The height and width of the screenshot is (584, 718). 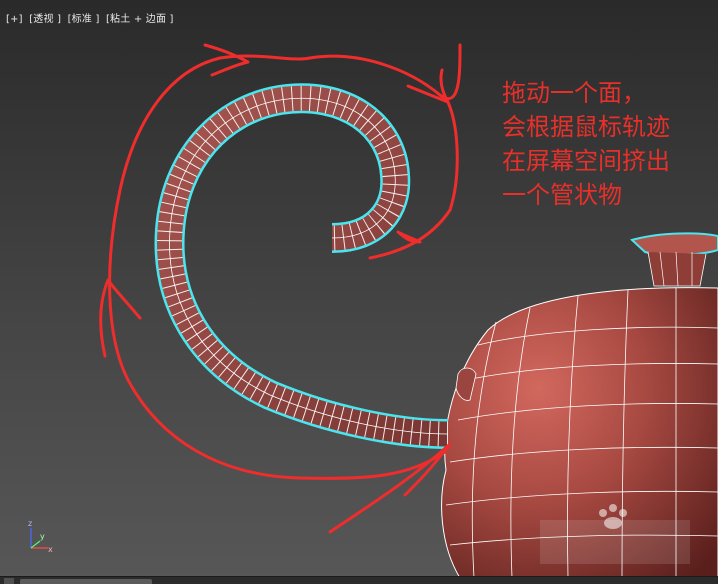 I want to click on axis-y-label: y, so click(x=42, y=536).